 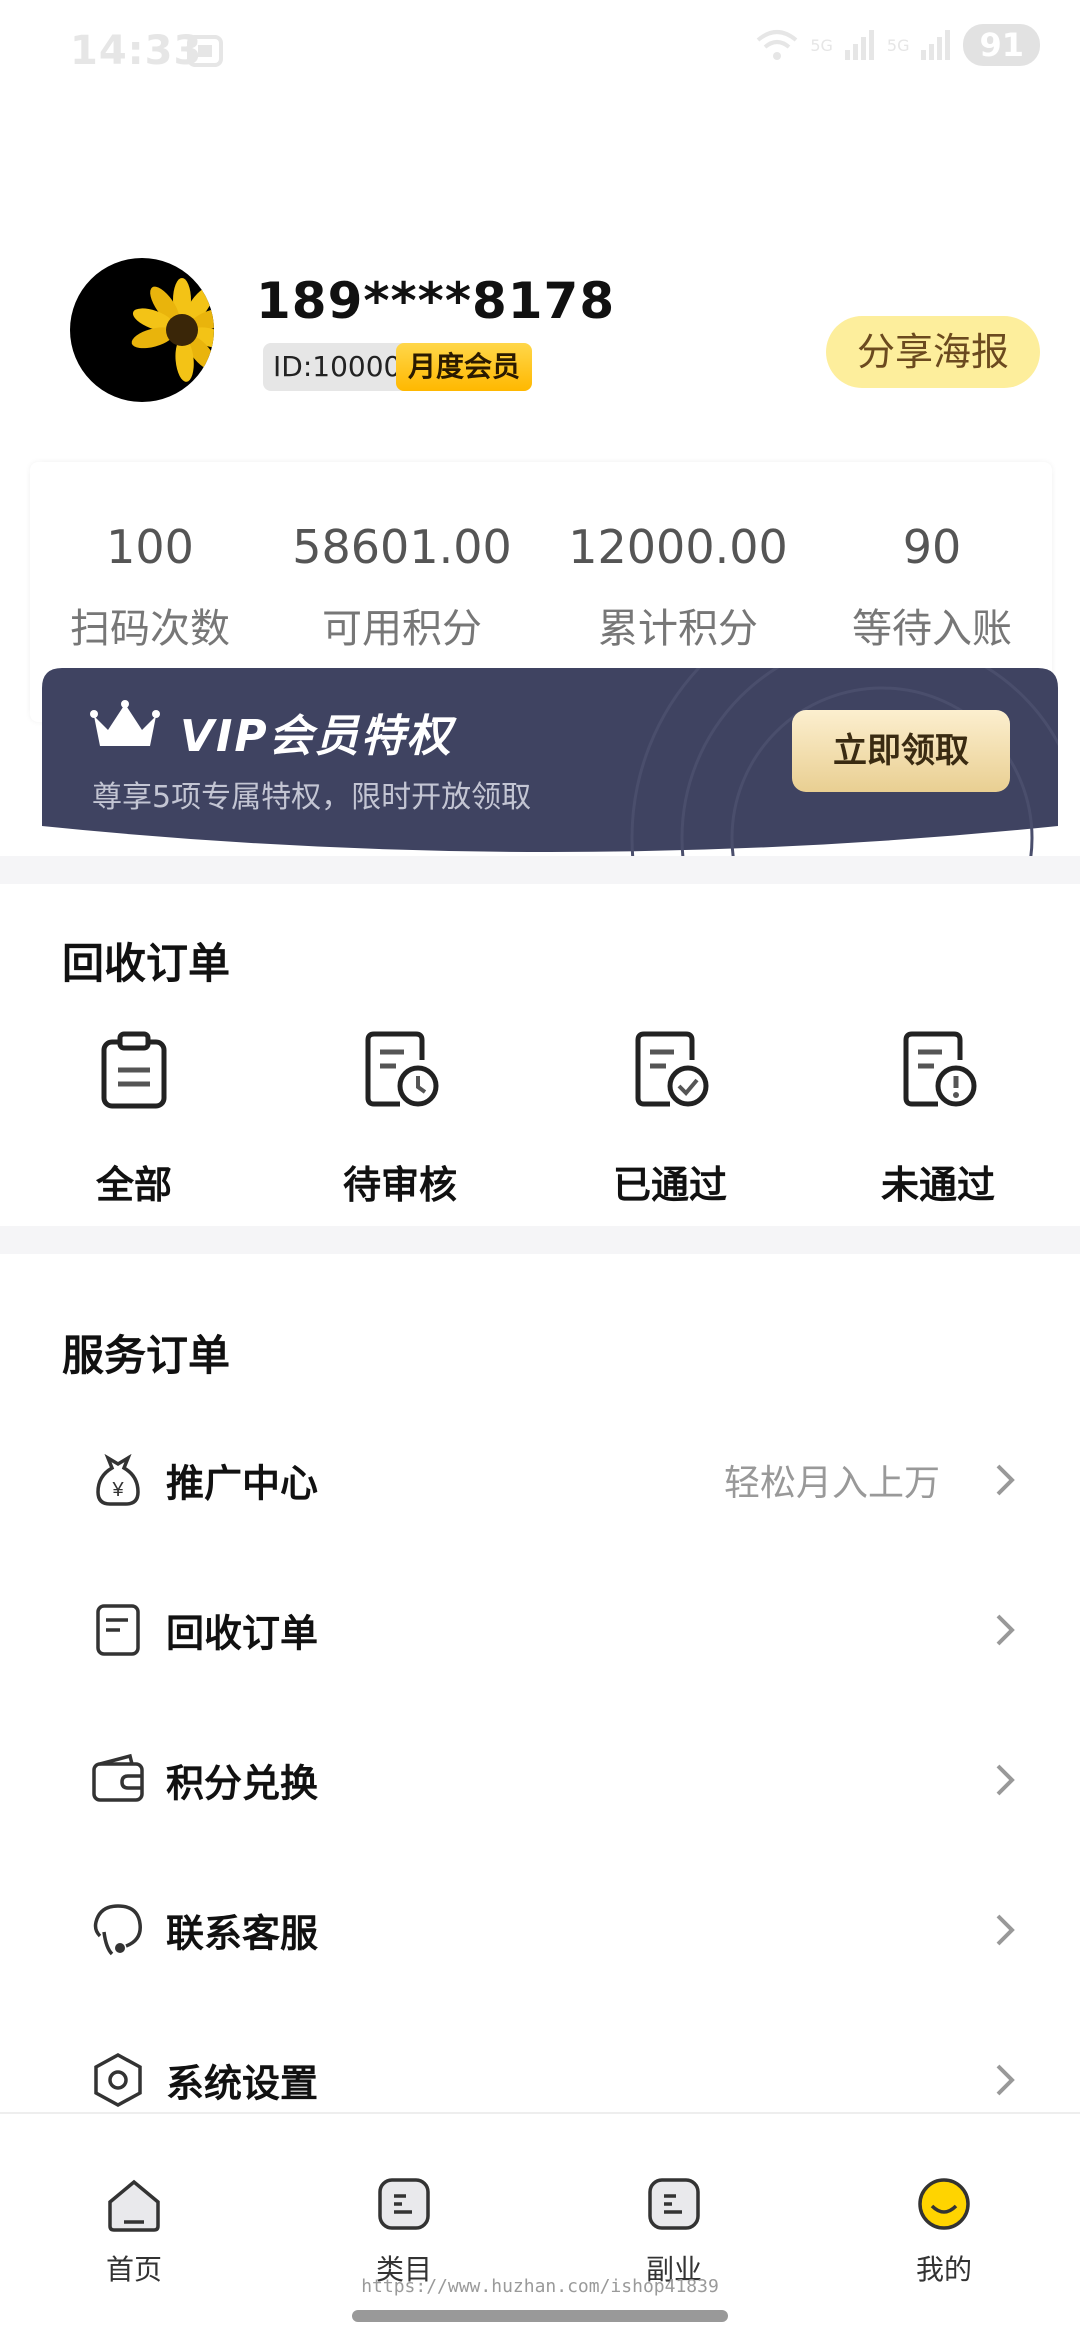 What do you see at coordinates (669, 1185) in the screenshot?
I see `order-tab-label: 已通过` at bounding box center [669, 1185].